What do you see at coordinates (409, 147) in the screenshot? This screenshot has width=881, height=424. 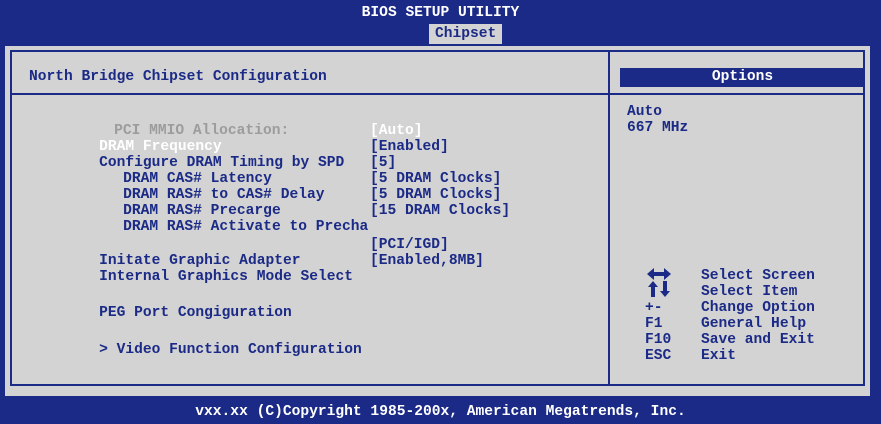 I see `setting-value: [Enabled]` at bounding box center [409, 147].